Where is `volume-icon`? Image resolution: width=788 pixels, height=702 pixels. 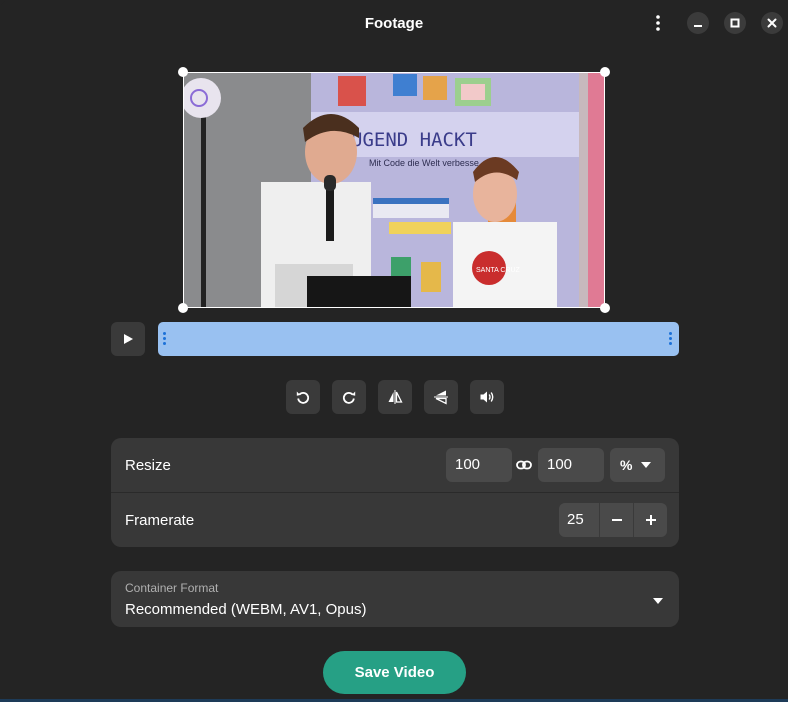 volume-icon is located at coordinates (487, 397).